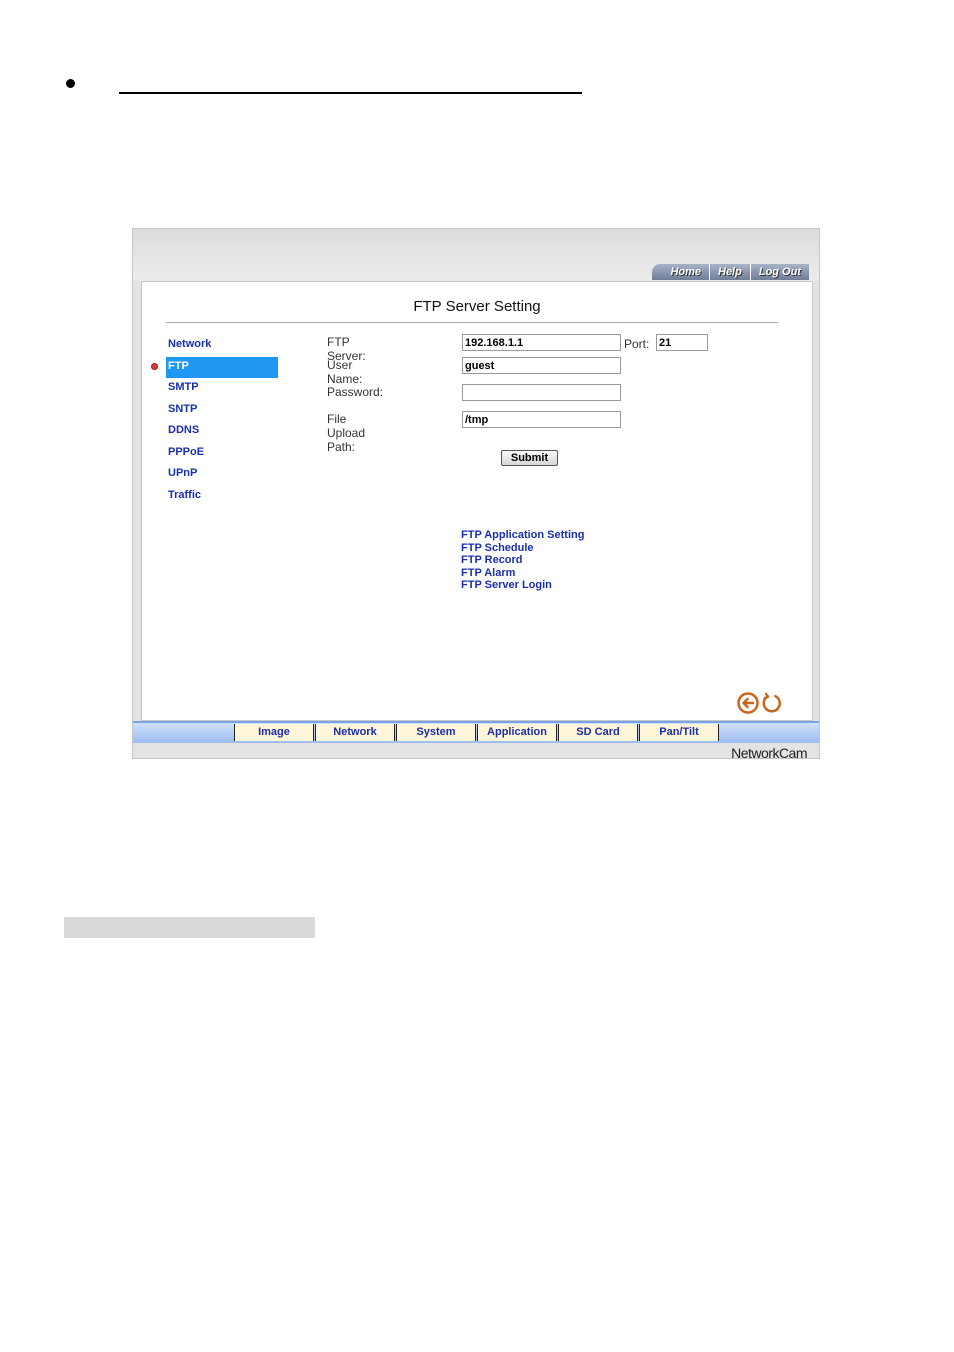  What do you see at coordinates (529, 458) in the screenshot?
I see `submit-button: Submit` at bounding box center [529, 458].